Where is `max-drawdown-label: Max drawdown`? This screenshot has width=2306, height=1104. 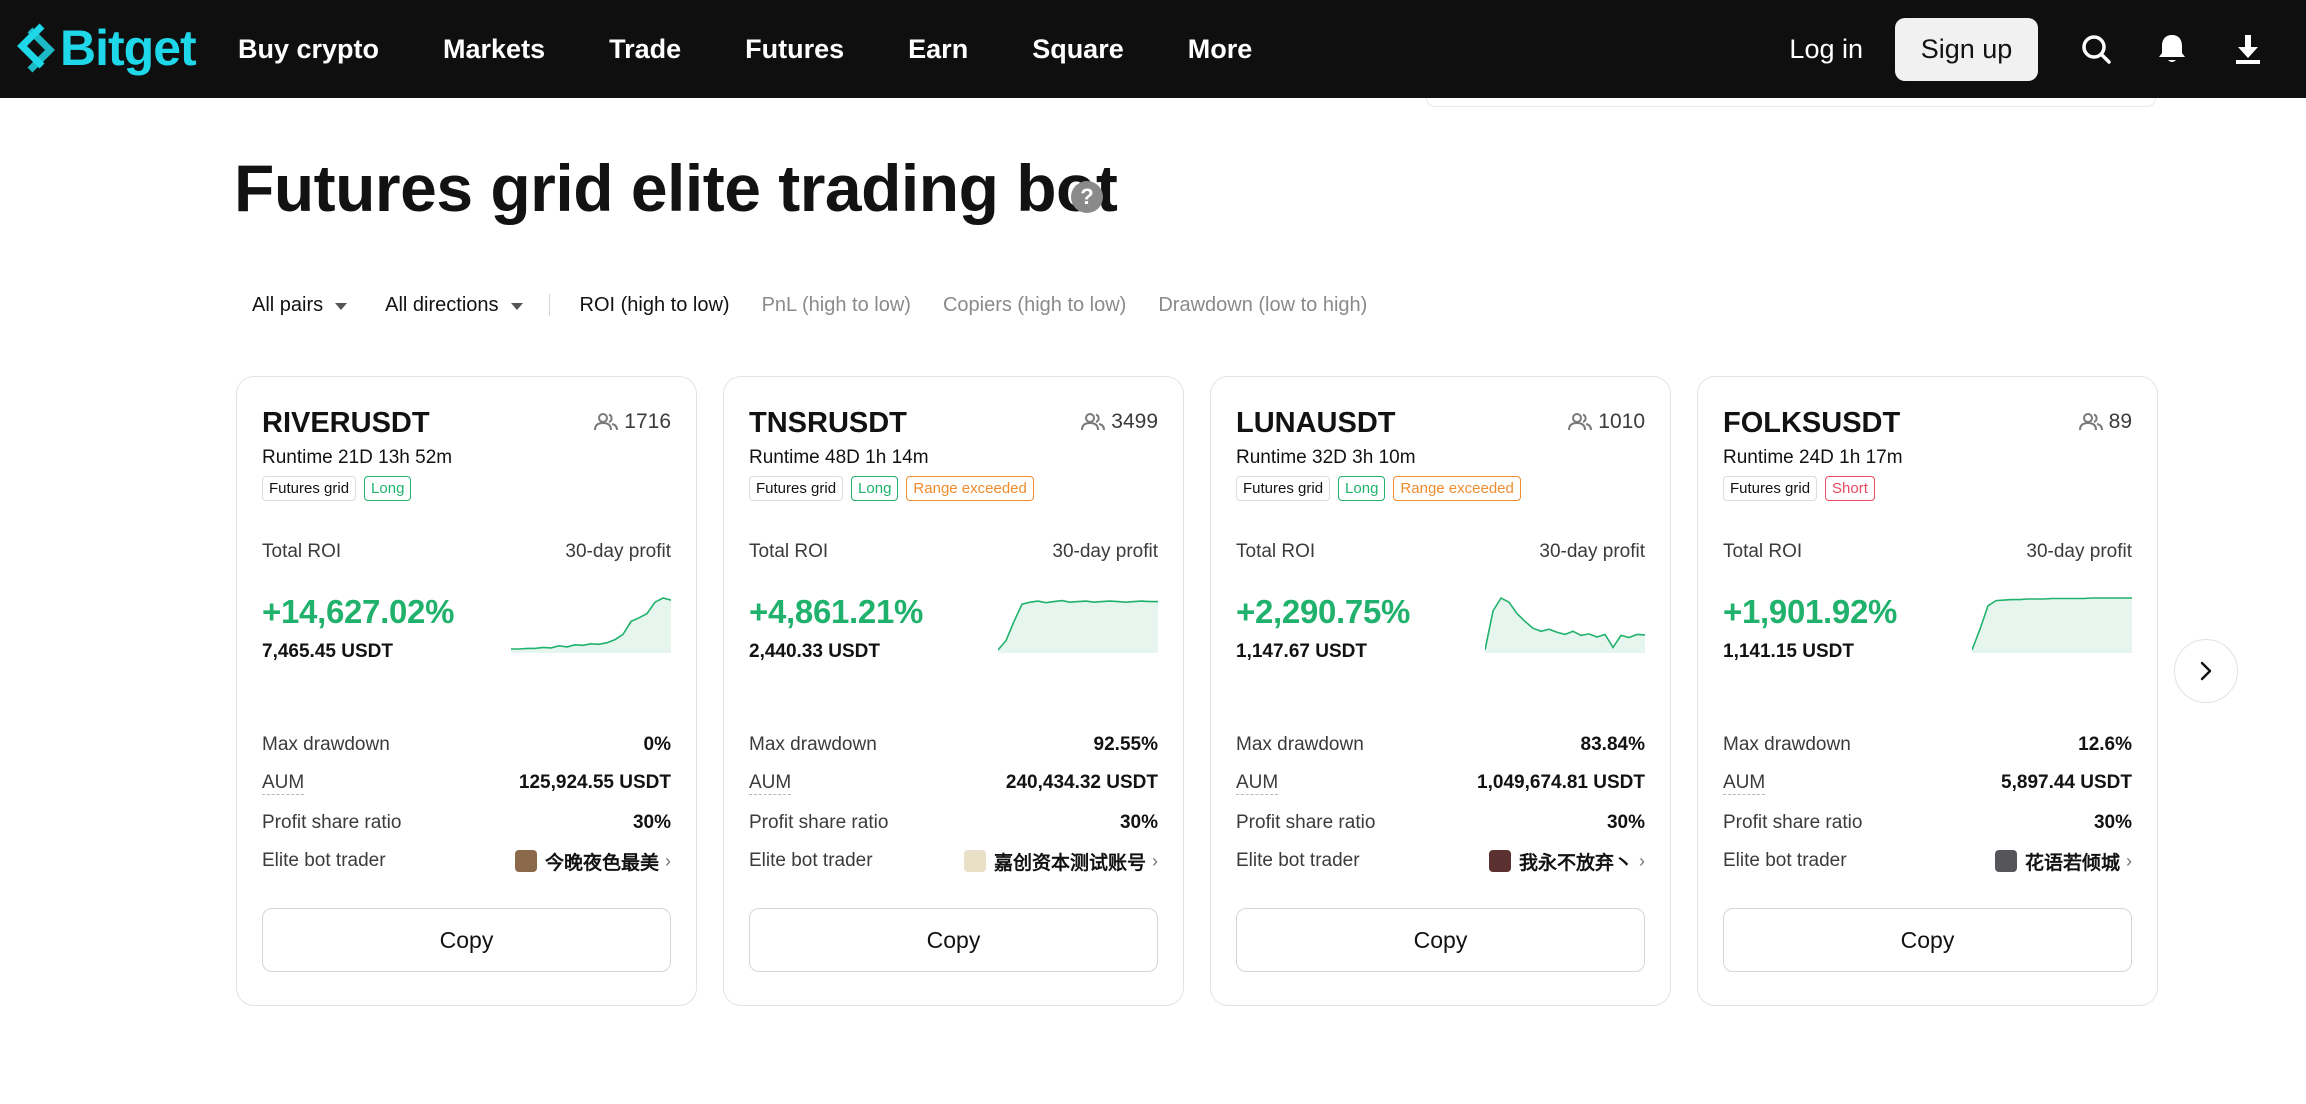
max-drawdown-label: Max drawdown is located at coordinates (1787, 744).